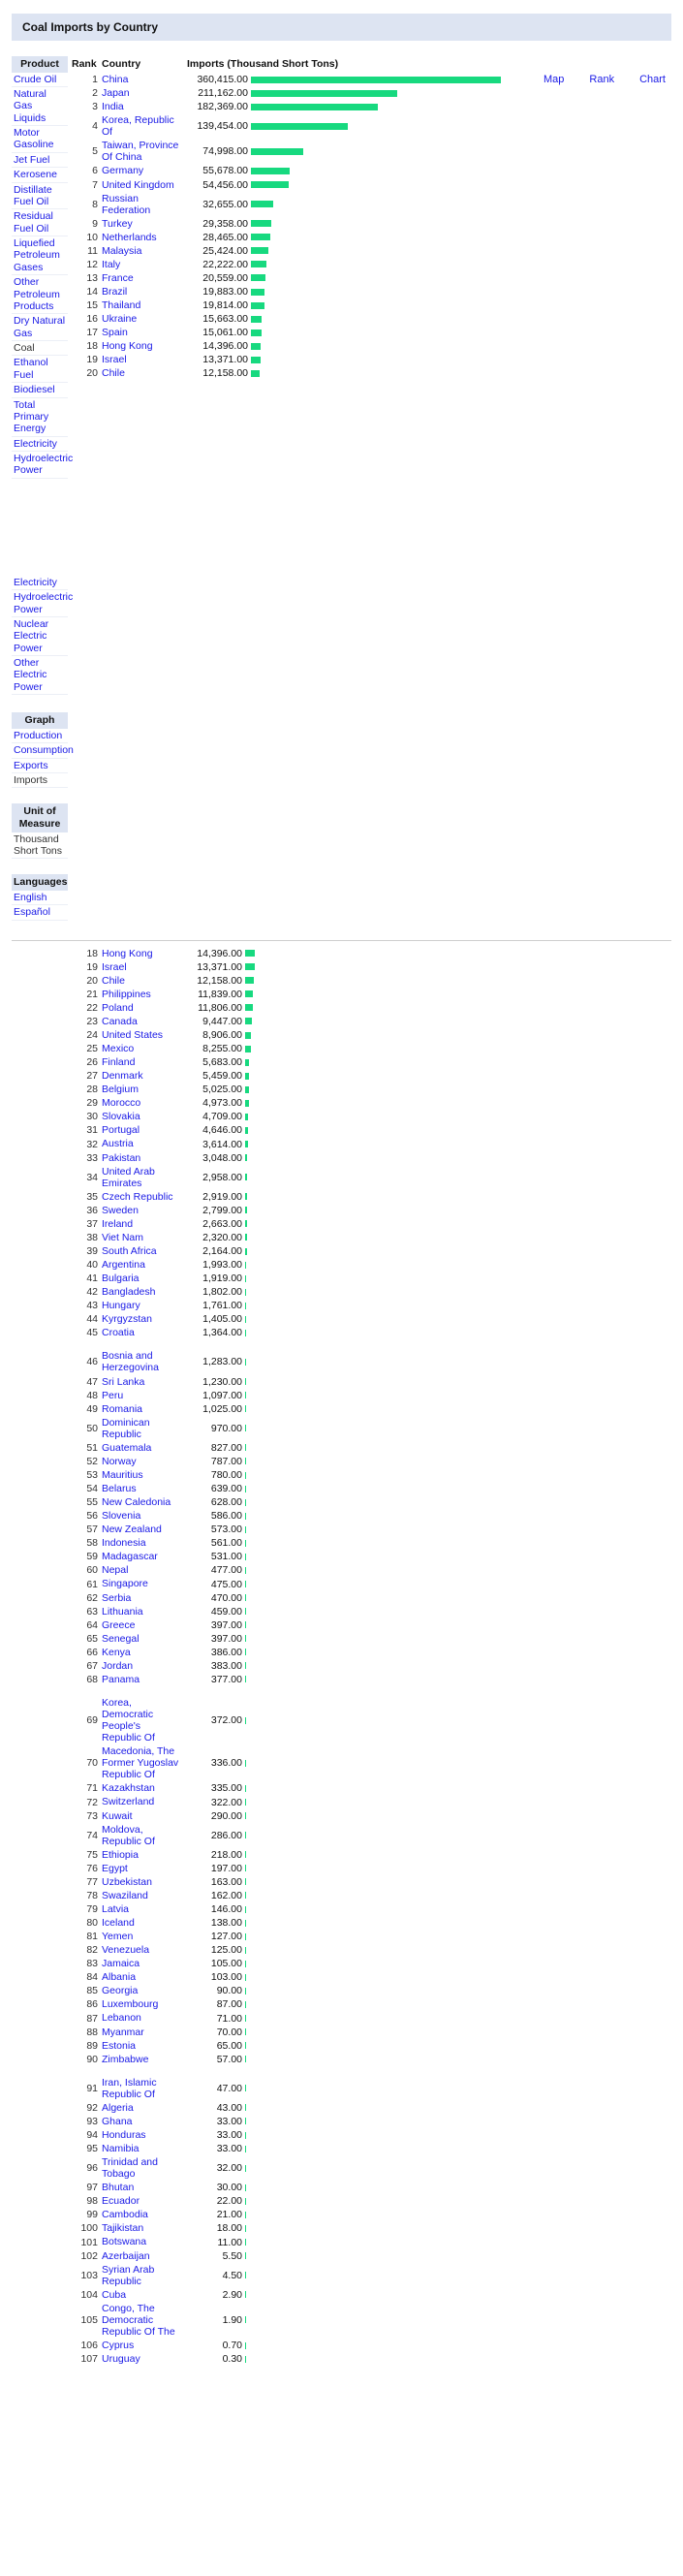 This screenshot has width=683, height=2576. I want to click on cell-country: Cuba, so click(141, 2295).